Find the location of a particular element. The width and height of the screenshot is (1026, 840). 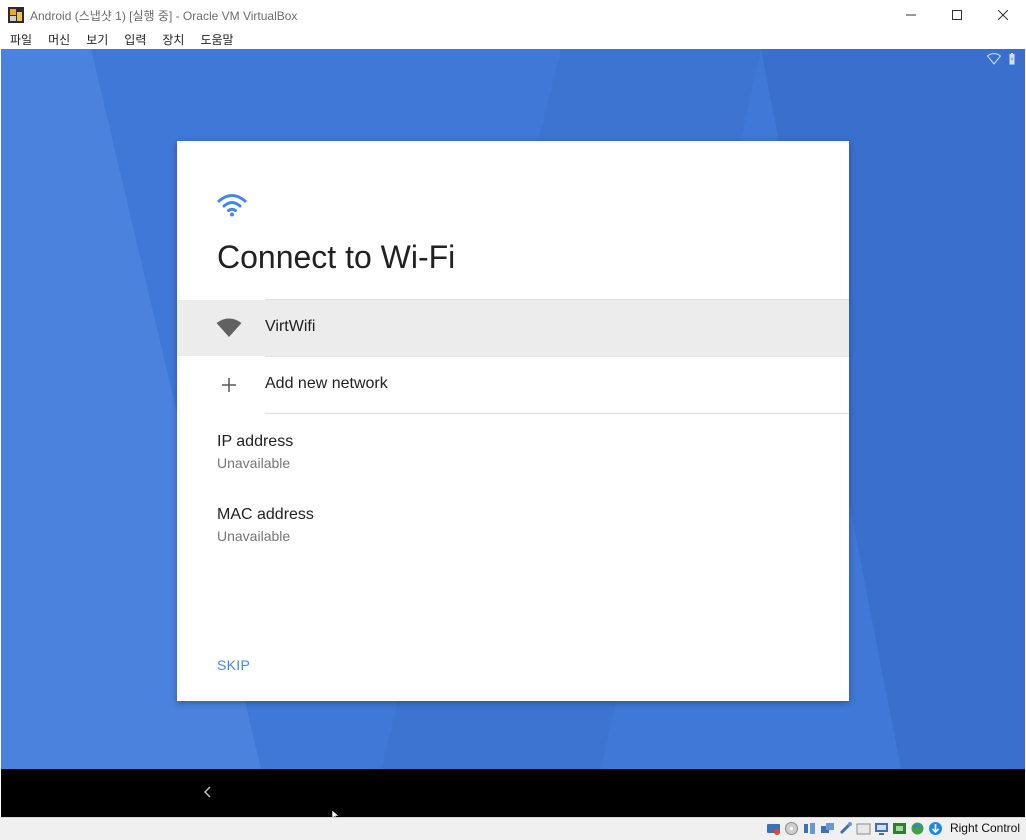

android-nav-bar is located at coordinates (513, 795).